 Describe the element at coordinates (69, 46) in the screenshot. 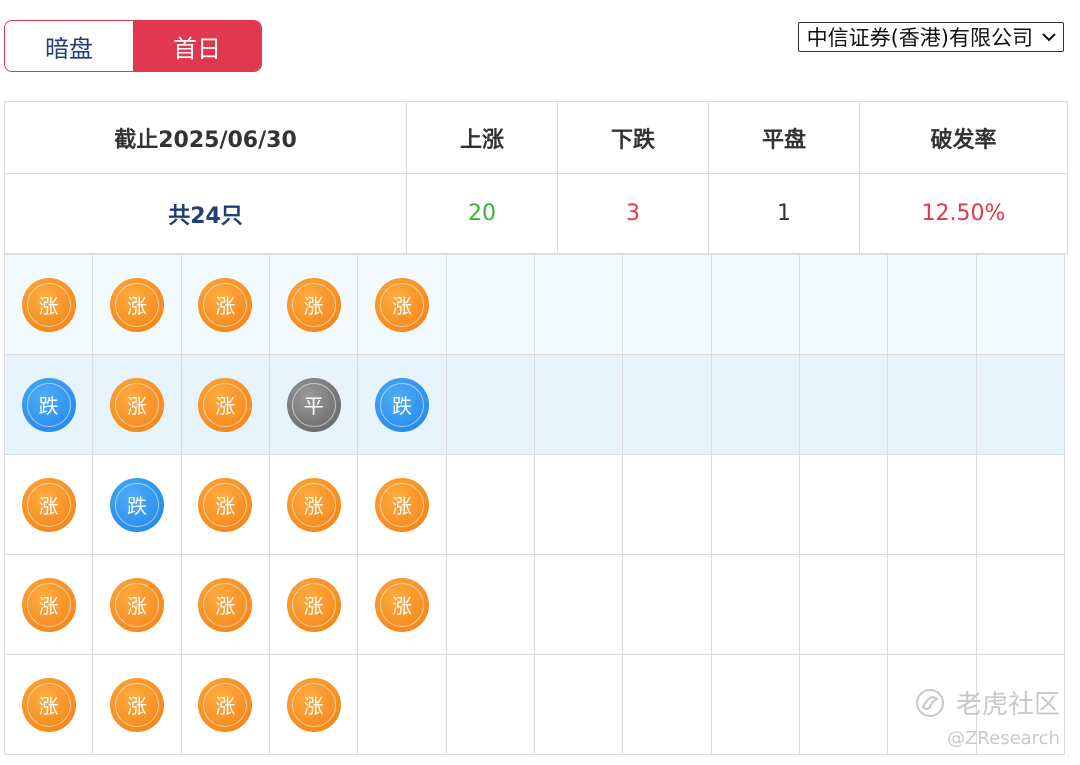

I see `toggle-dark-pool: 暗盘` at that location.